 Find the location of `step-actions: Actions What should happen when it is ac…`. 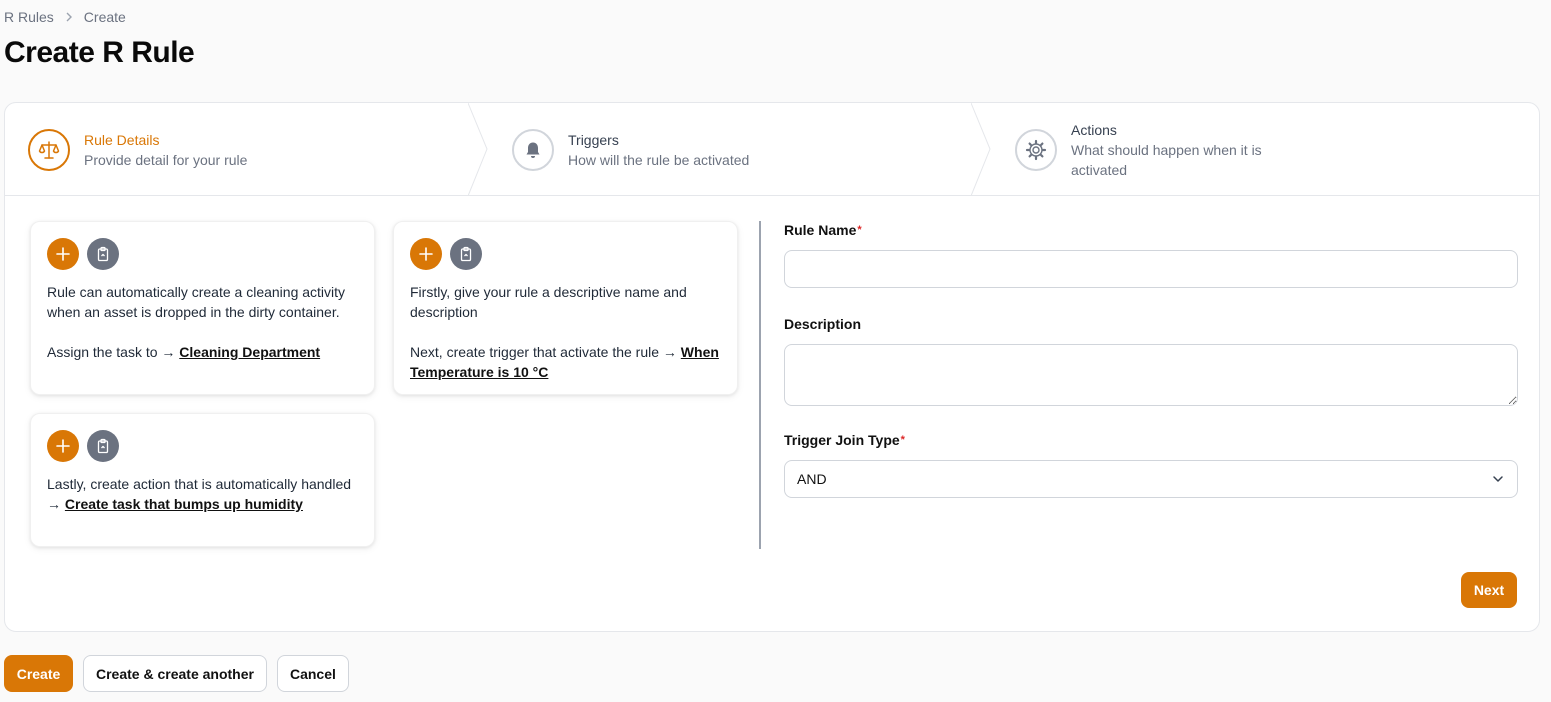

step-actions: Actions What should happen when it is ac… is located at coordinates (1158, 149).